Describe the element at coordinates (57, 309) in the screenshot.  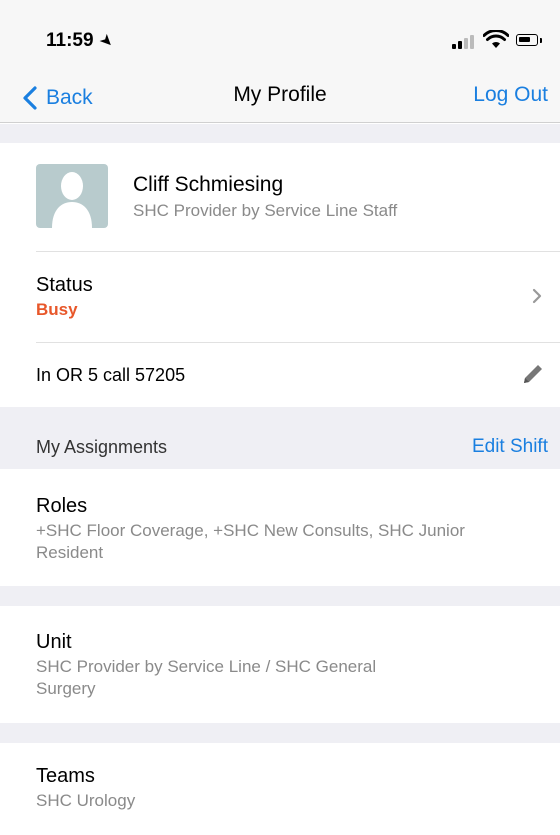
I see `status-value: Busy` at that location.